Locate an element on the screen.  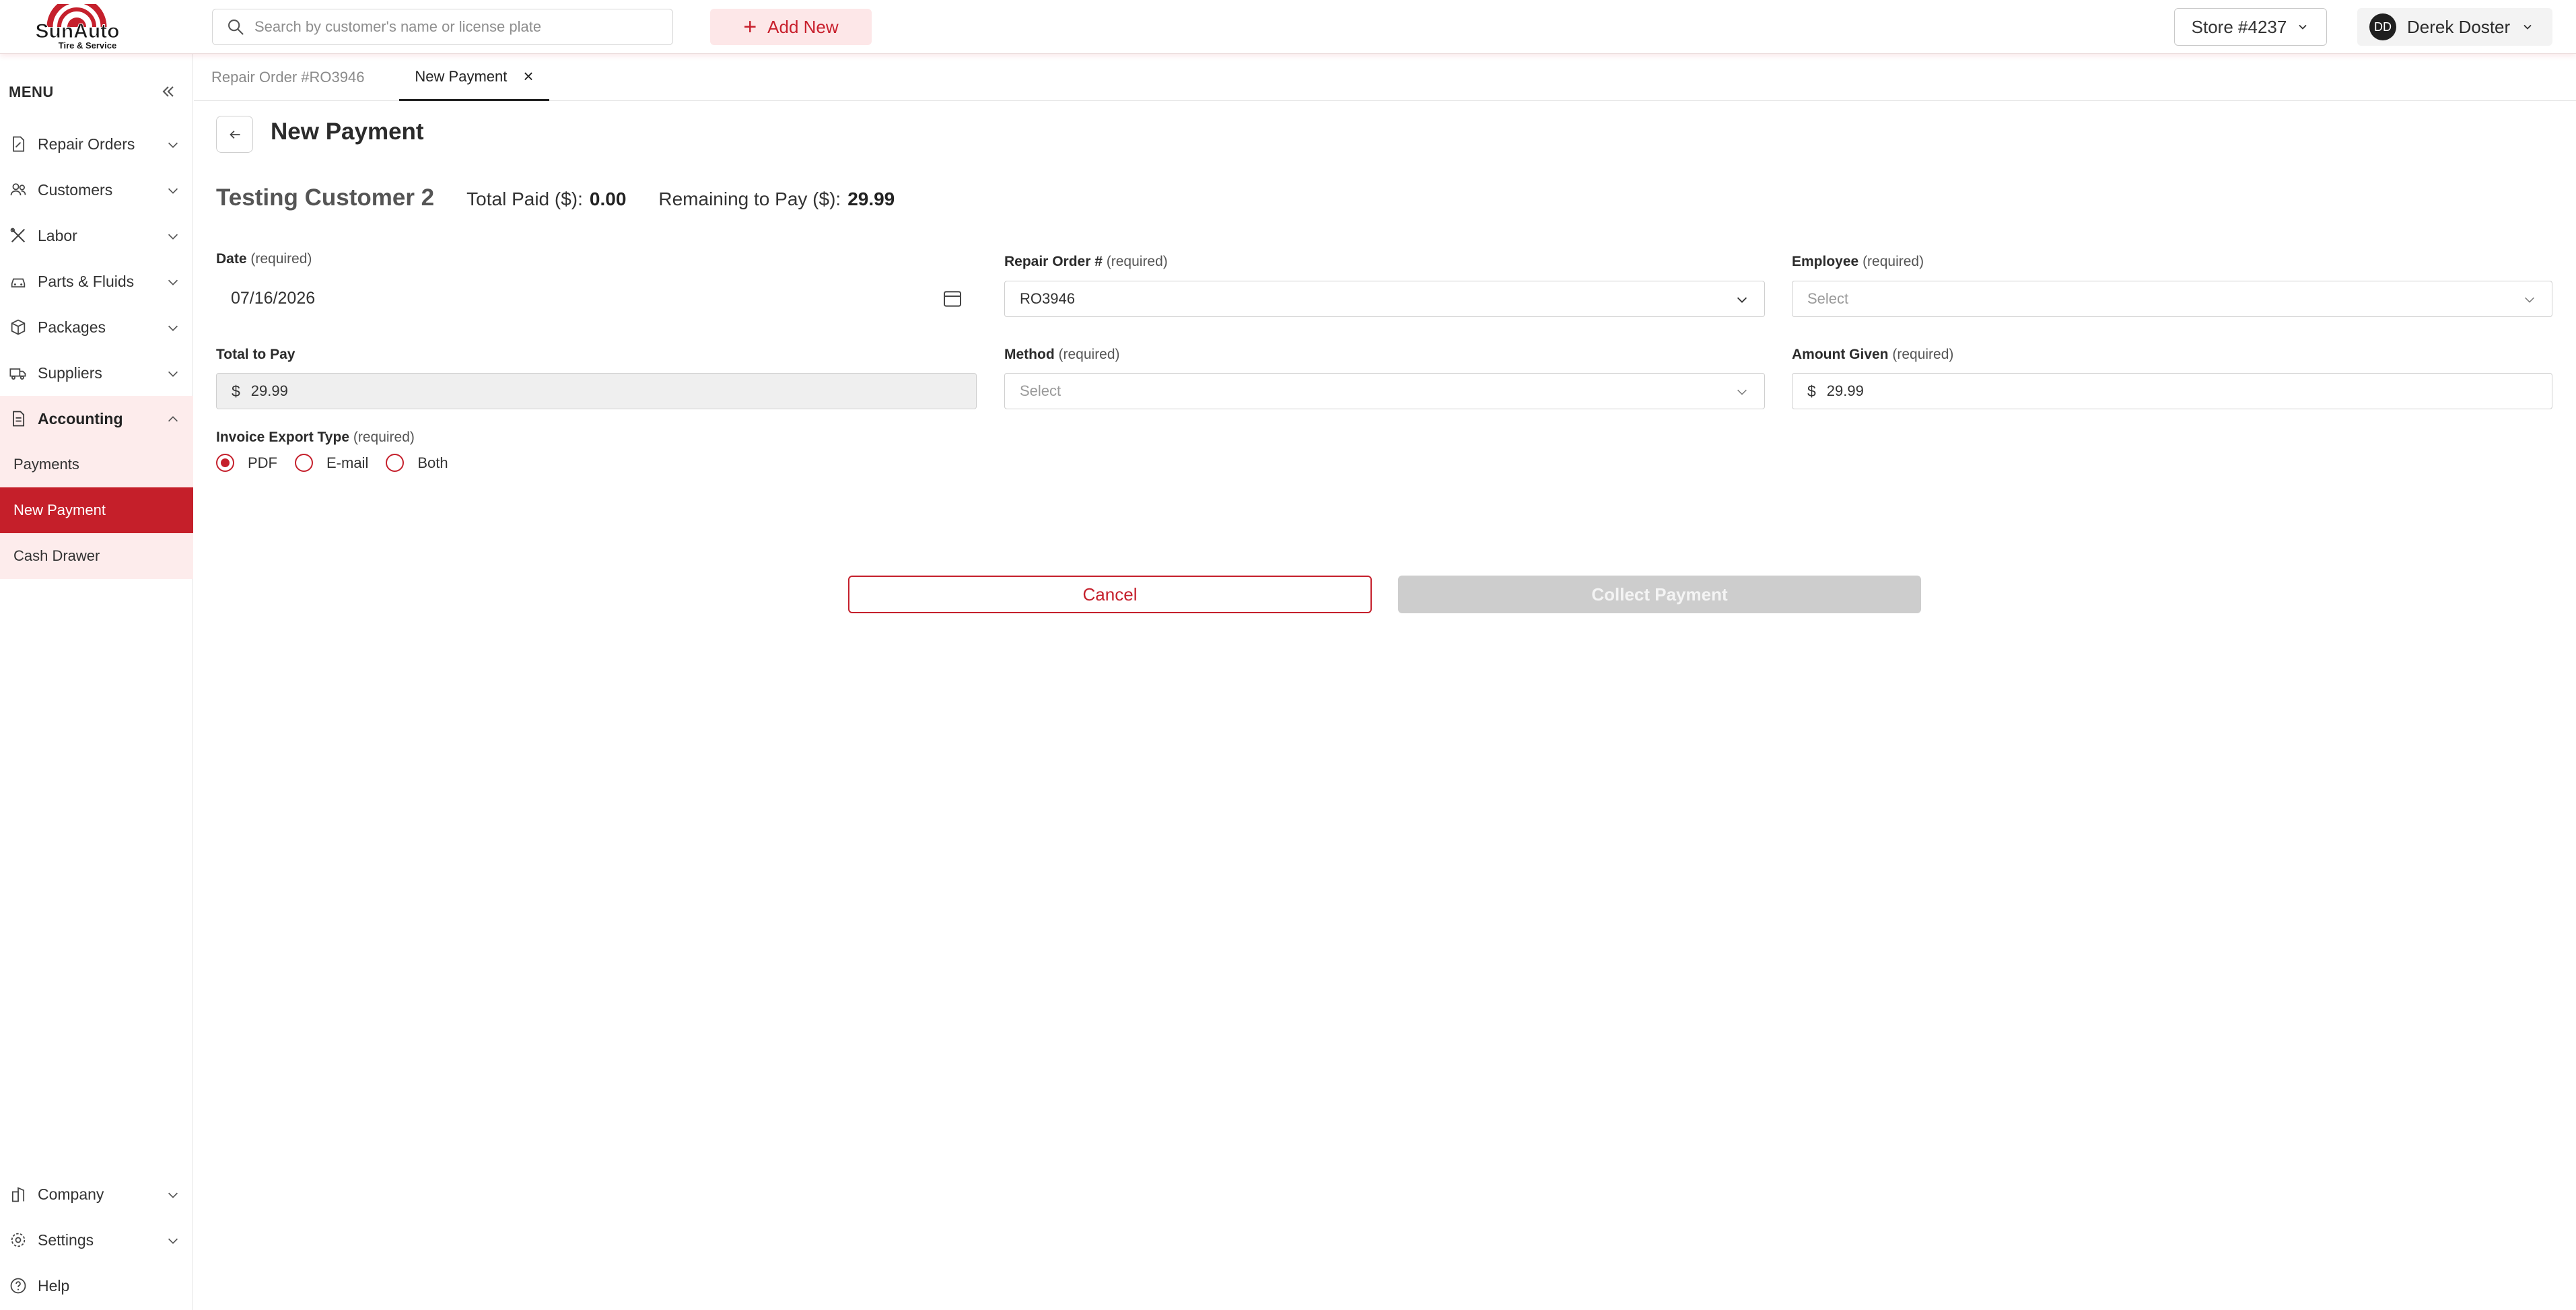
tab-repair-order: Repair Order #RO3946 is located at coordinates (287, 77).